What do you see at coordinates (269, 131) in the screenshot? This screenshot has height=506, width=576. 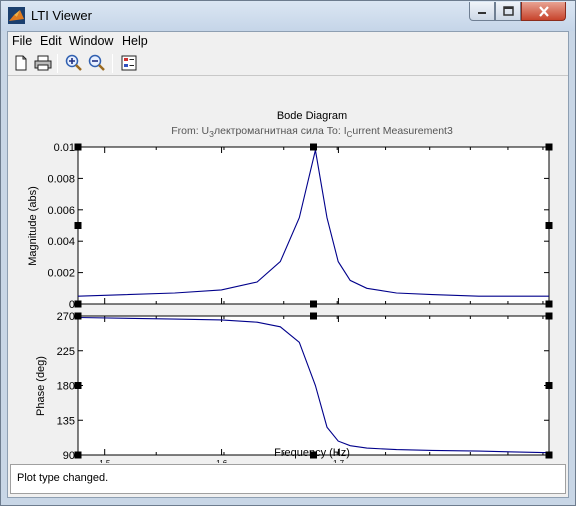 I see `subtitle-from-rest: лектромагнитная сила` at bounding box center [269, 131].